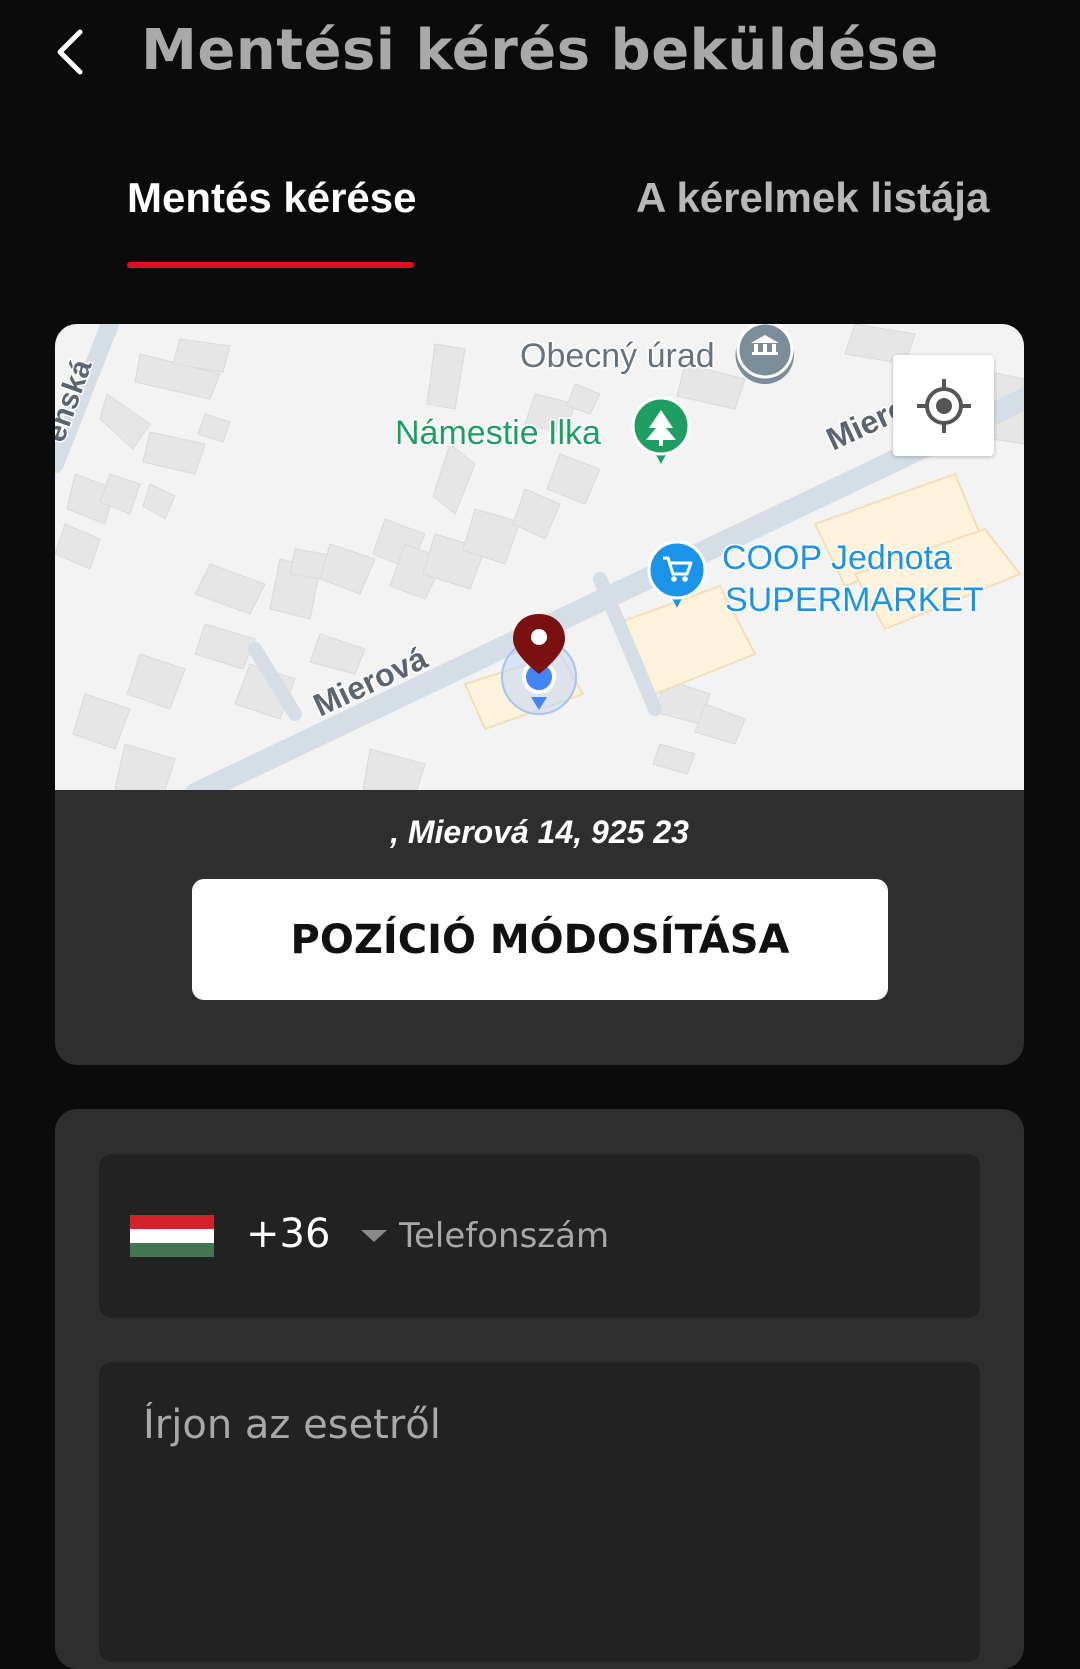  What do you see at coordinates (661, 430) in the screenshot?
I see `tree-icon` at bounding box center [661, 430].